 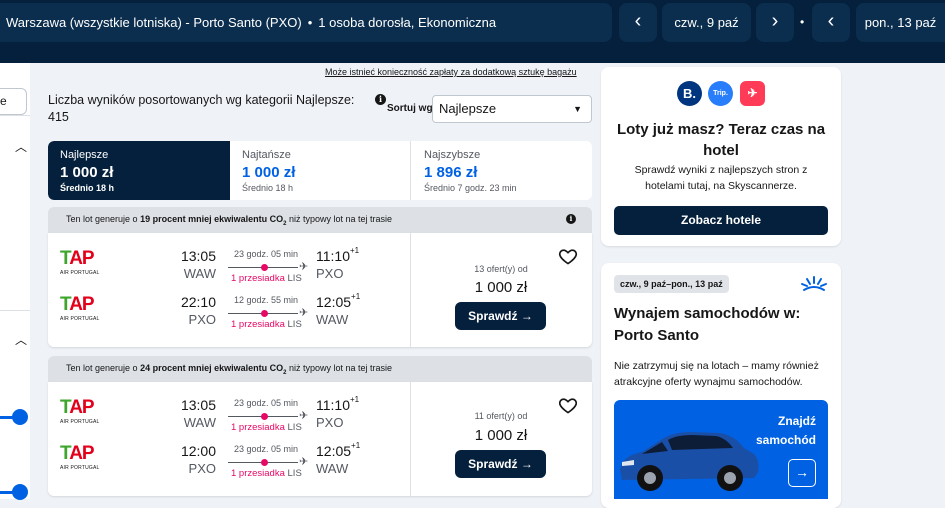 What do you see at coordinates (356, 445) in the screenshot?
I see `next-day-indicator: +1` at bounding box center [356, 445].